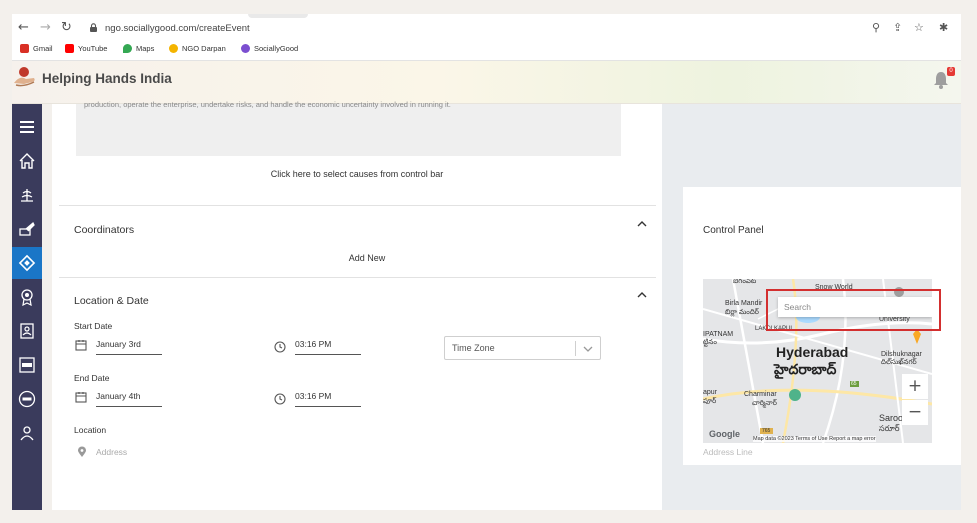 The image size is (977, 523). What do you see at coordinates (805, 369) in the screenshot?
I see `map-city-label: హైదరాబాద్` at bounding box center [805, 369].